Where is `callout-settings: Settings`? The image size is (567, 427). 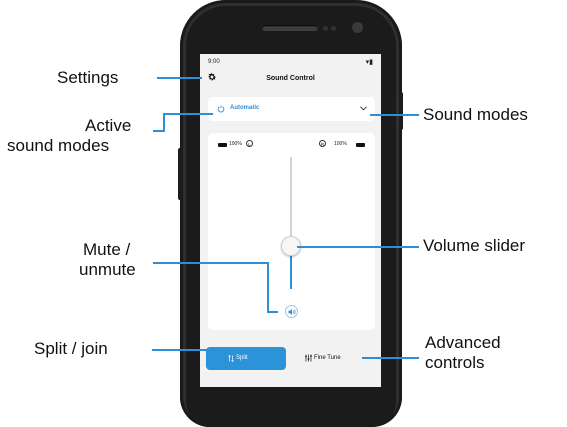 callout-settings: Settings is located at coordinates (88, 77).